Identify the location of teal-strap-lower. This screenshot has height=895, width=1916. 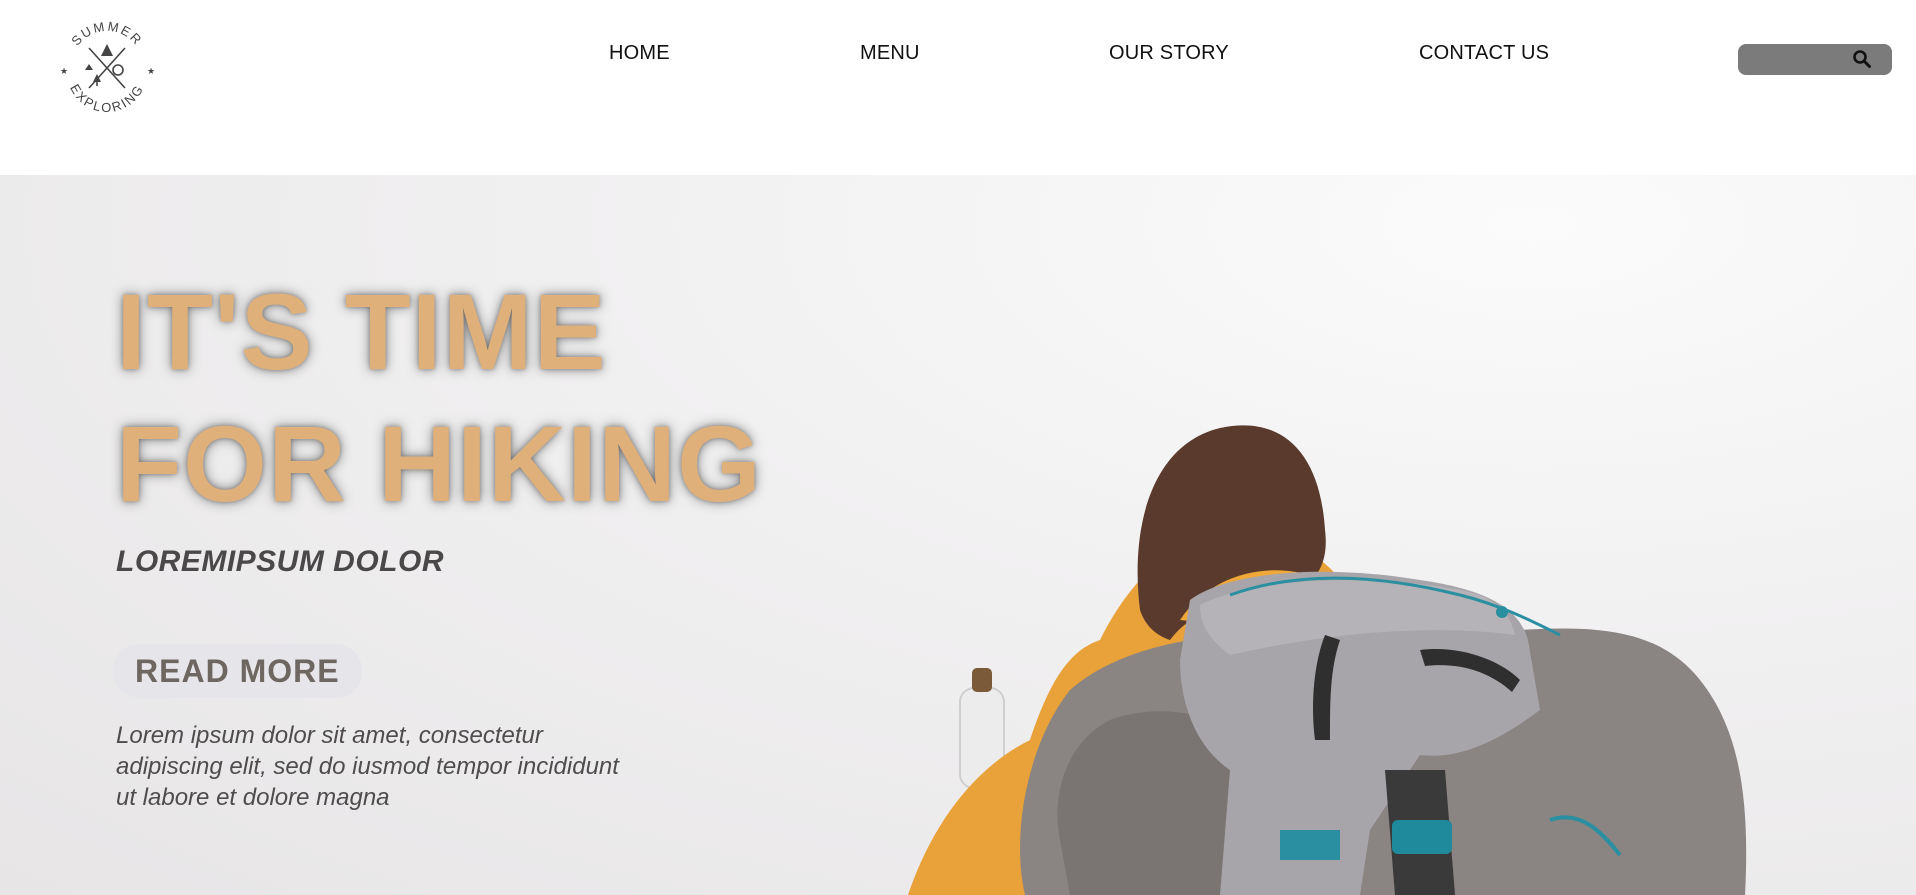
(1310, 845).